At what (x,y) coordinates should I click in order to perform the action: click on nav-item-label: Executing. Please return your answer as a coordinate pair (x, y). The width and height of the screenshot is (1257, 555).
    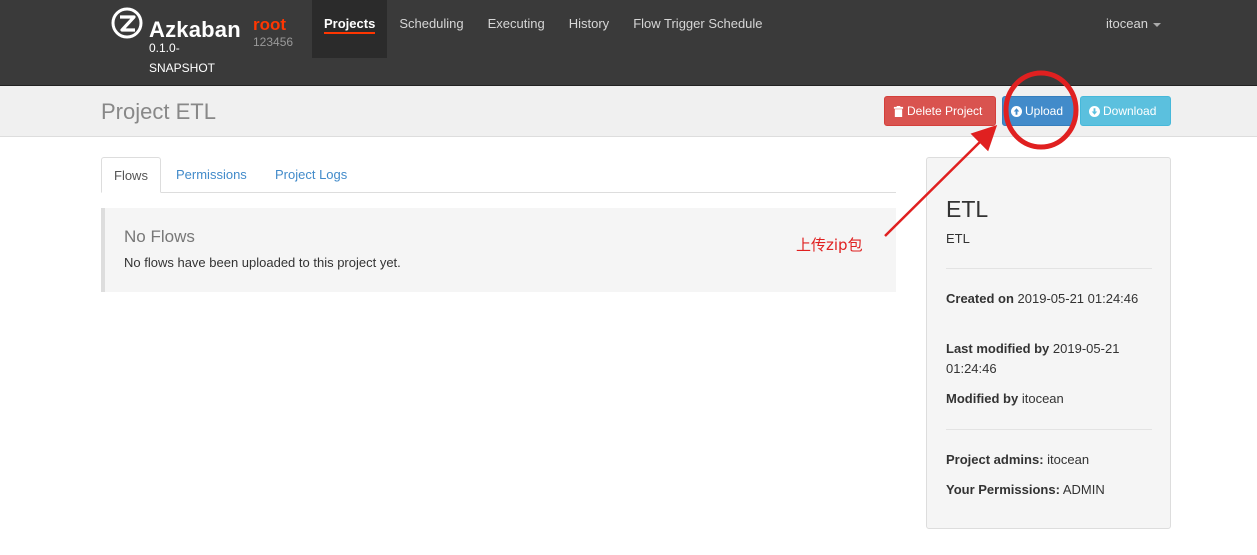
    Looking at the image, I should click on (516, 23).